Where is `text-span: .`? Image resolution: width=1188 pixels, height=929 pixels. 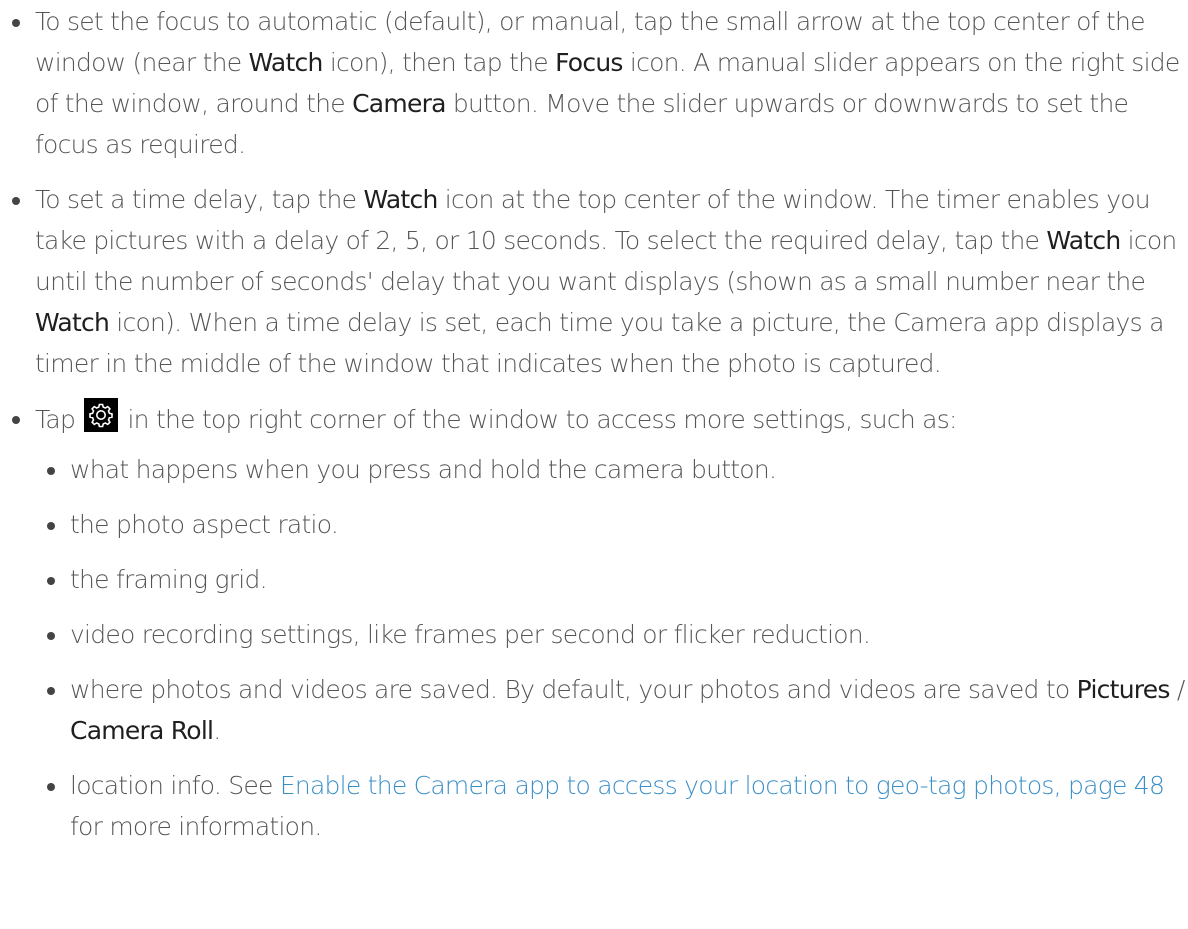 text-span: . is located at coordinates (217, 730).